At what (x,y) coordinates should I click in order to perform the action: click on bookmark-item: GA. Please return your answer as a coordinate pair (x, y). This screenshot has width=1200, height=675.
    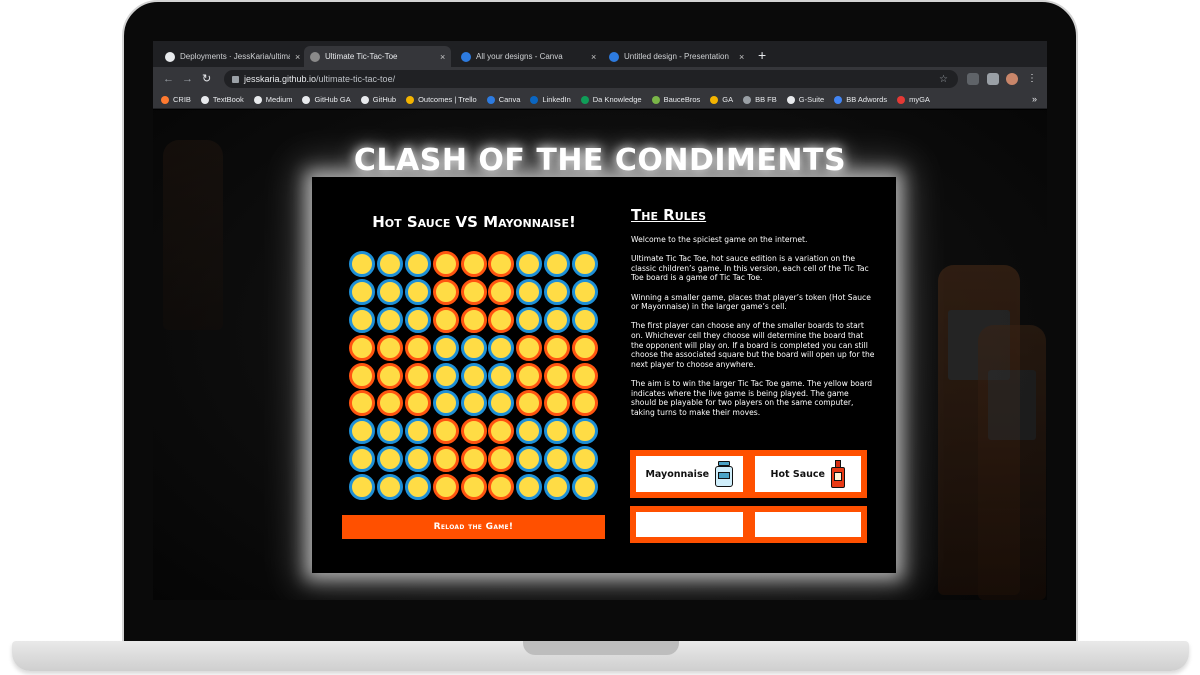
    Looking at the image, I should click on (721, 99).